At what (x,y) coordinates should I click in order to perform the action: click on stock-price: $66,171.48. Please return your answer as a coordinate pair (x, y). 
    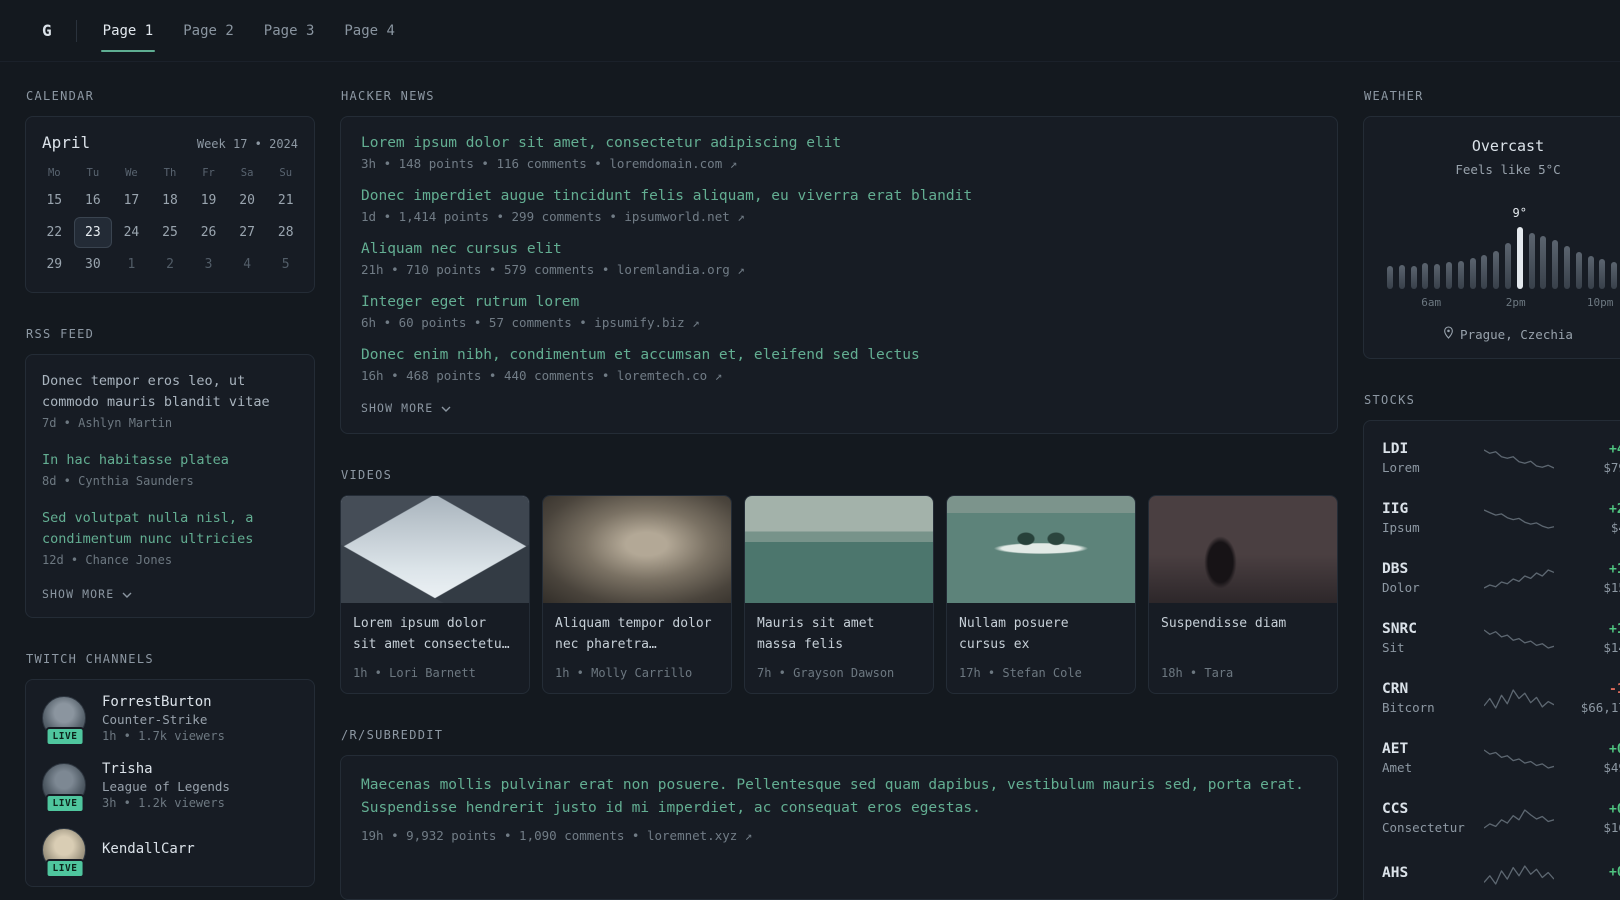
    Looking at the image, I should click on (1600, 707).